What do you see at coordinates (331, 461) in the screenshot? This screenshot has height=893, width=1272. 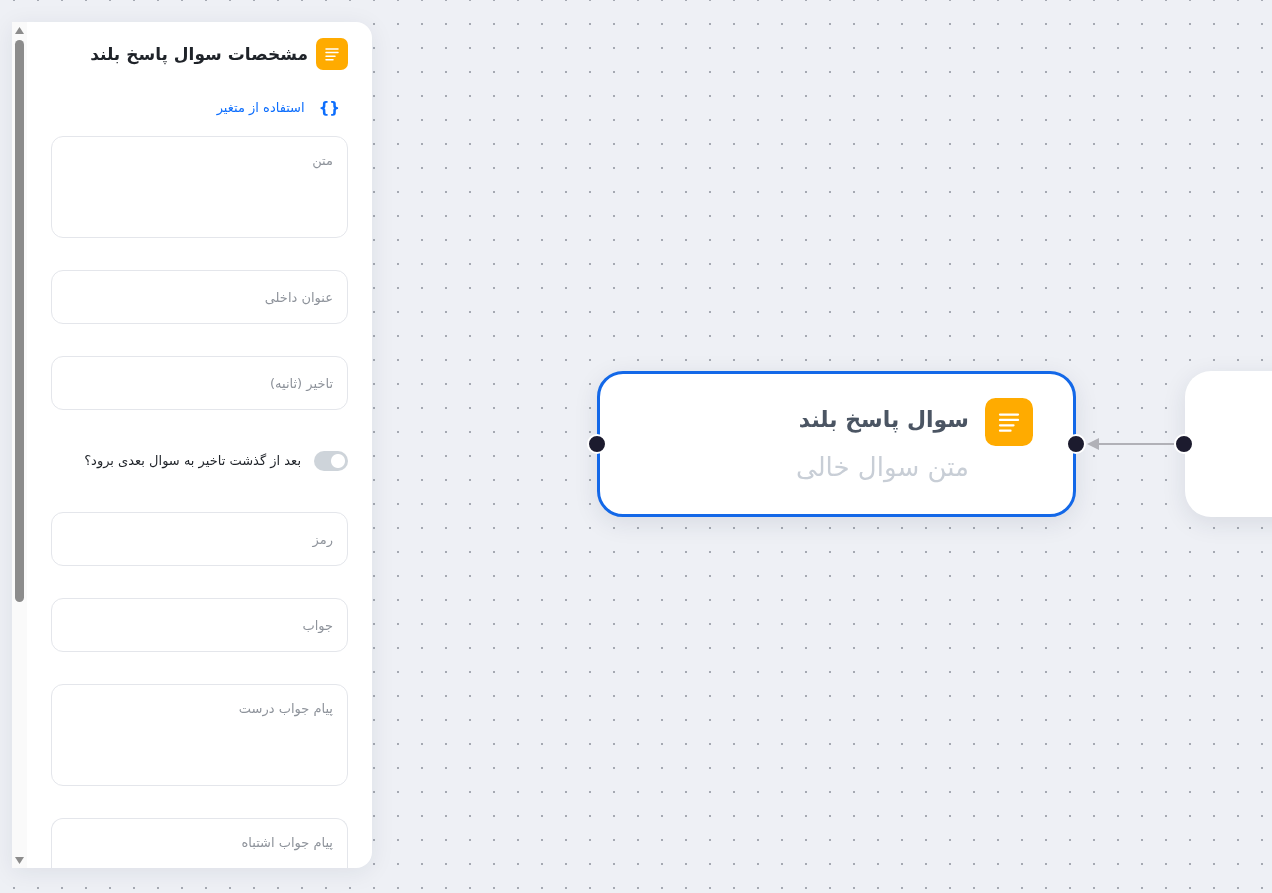 I see `toggle-switch` at bounding box center [331, 461].